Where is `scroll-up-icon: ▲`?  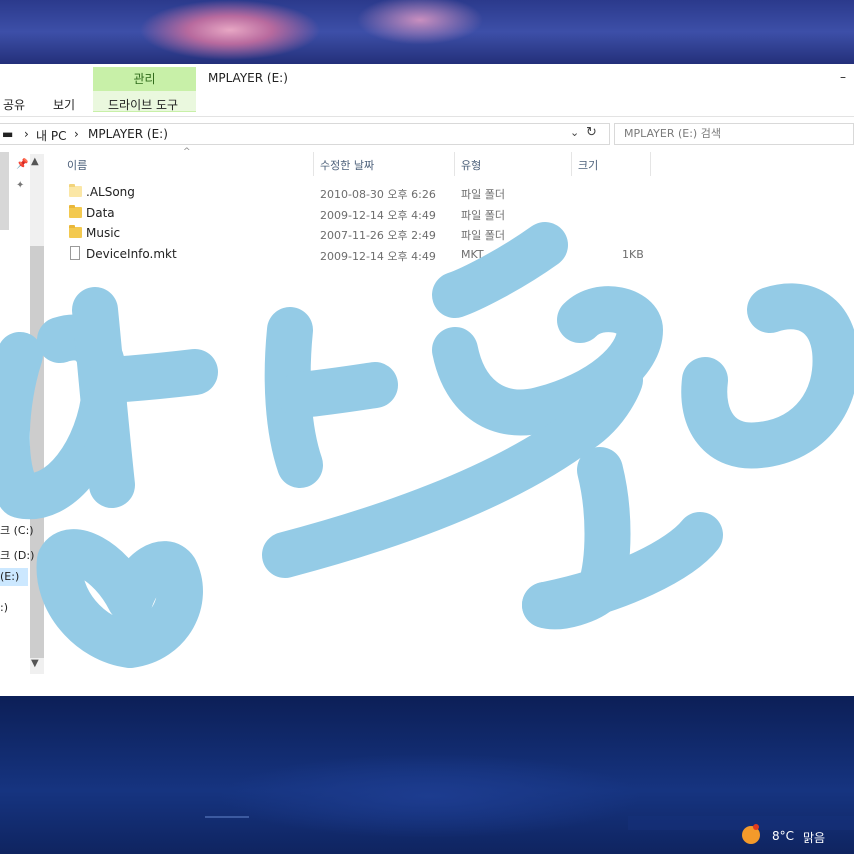 scroll-up-icon: ▲ is located at coordinates (35, 161).